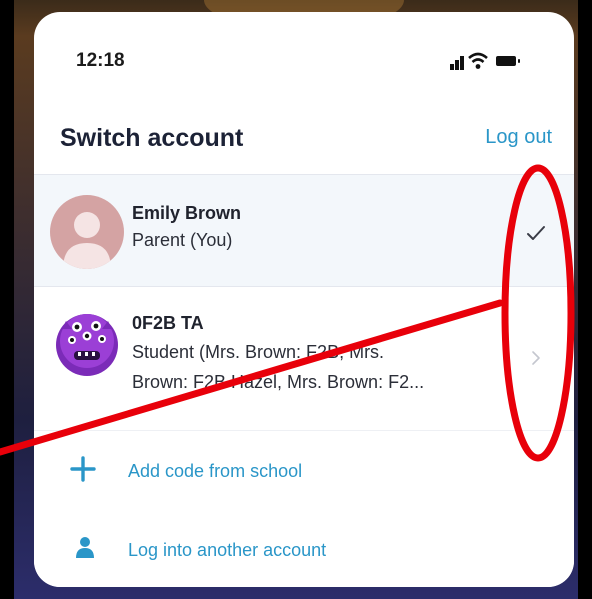 This screenshot has height=599, width=592. Describe the element at coordinates (168, 323) in the screenshot. I see `account-name: 0F2B TA` at that location.